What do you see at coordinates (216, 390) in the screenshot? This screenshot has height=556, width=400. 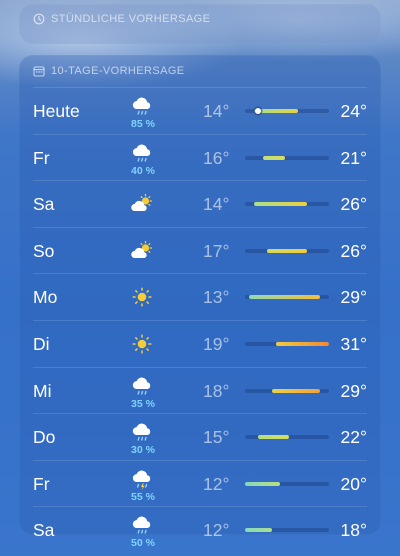 I see `low-temperature: 18°` at bounding box center [216, 390].